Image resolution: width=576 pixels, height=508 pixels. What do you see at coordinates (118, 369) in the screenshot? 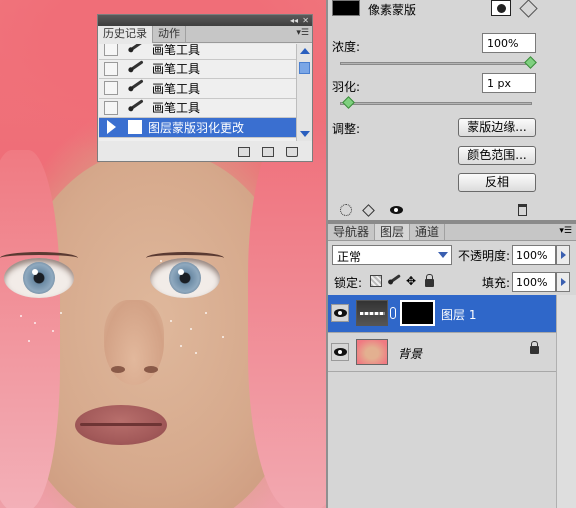
I see `nostril-left` at bounding box center [118, 369].